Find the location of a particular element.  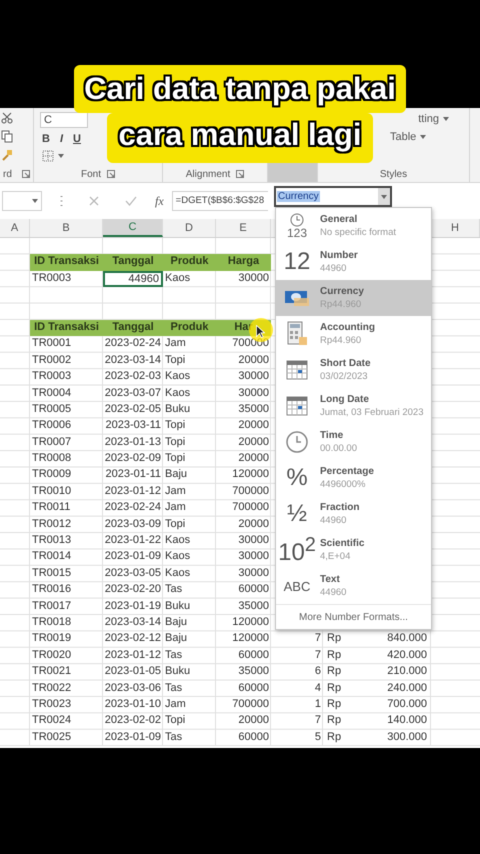

column-header: C is located at coordinates (133, 228).